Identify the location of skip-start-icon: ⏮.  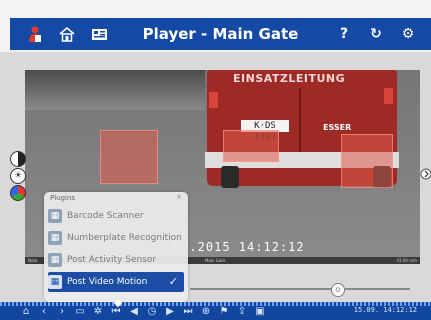
(116, 312).